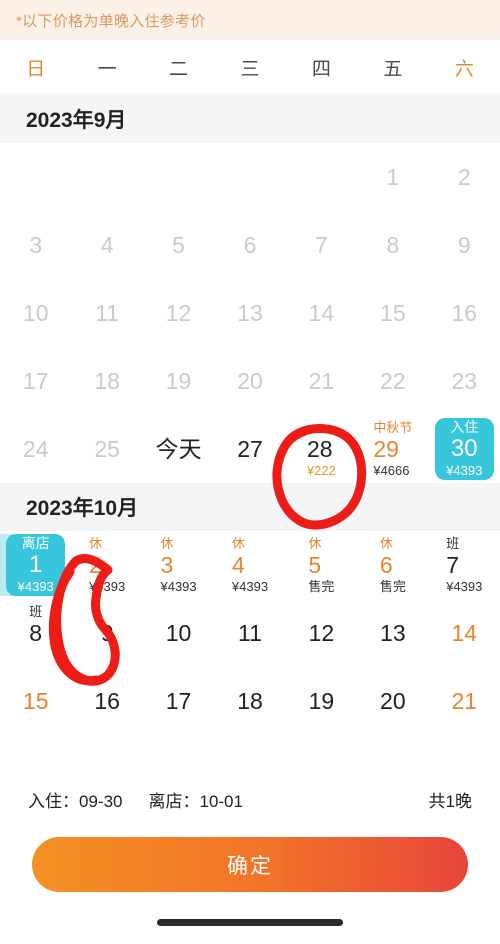 The height and width of the screenshot is (944, 500). Describe the element at coordinates (249, 633) in the screenshot. I see `day-cell: 11` at that location.